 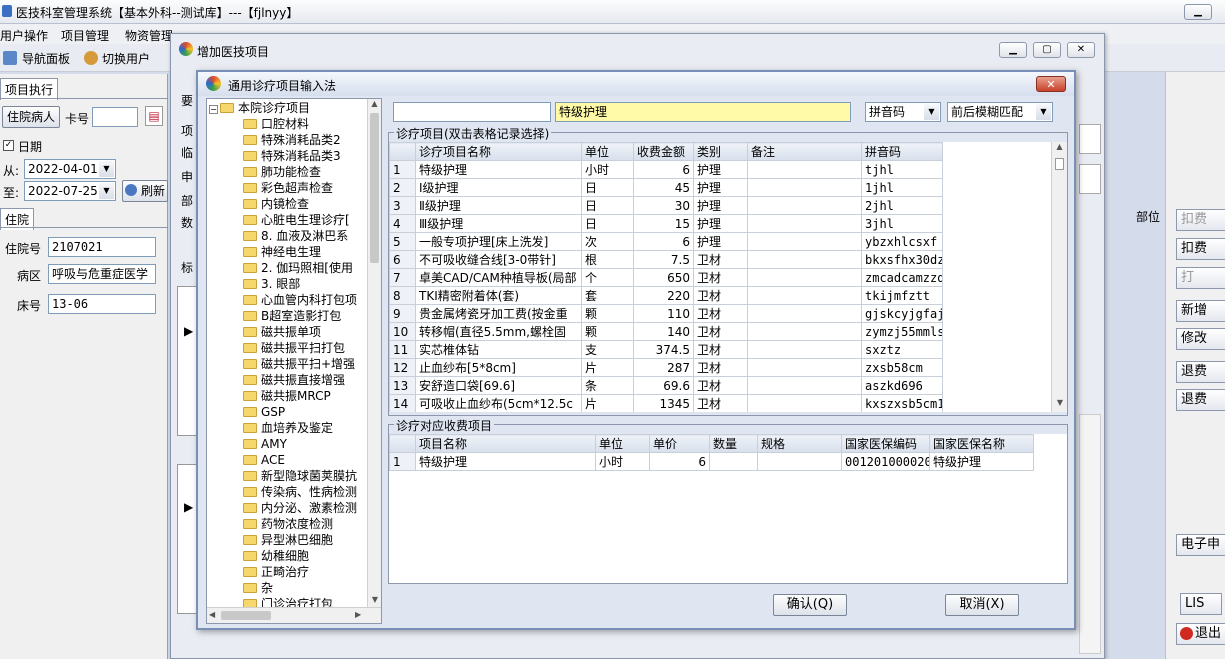 What do you see at coordinates (264, 460) in the screenshot?
I see `tree-item: ACE` at bounding box center [264, 460].